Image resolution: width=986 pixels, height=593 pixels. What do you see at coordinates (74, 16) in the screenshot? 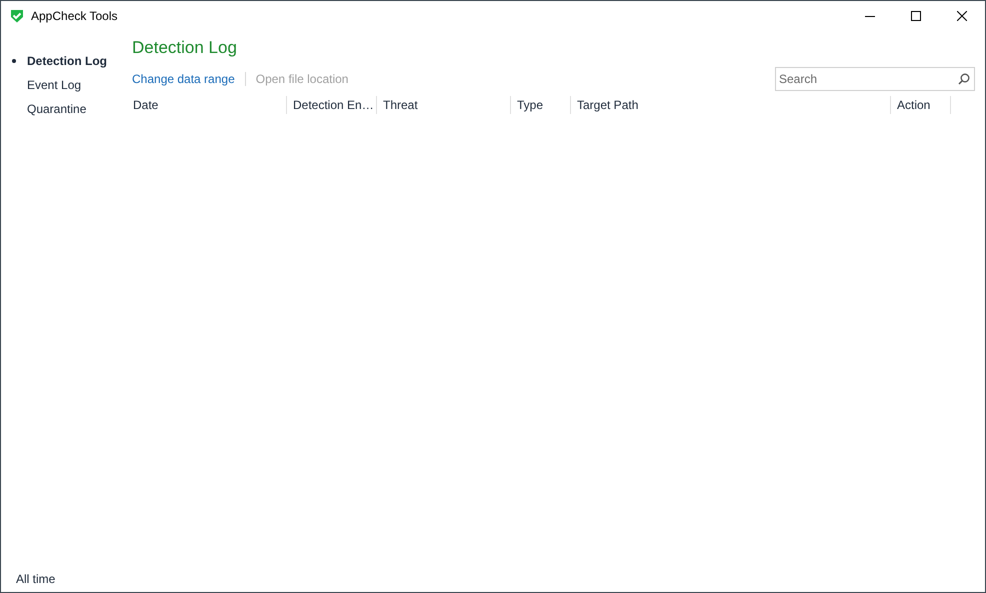
I see `window-title: AppCheck Tools` at bounding box center [74, 16].